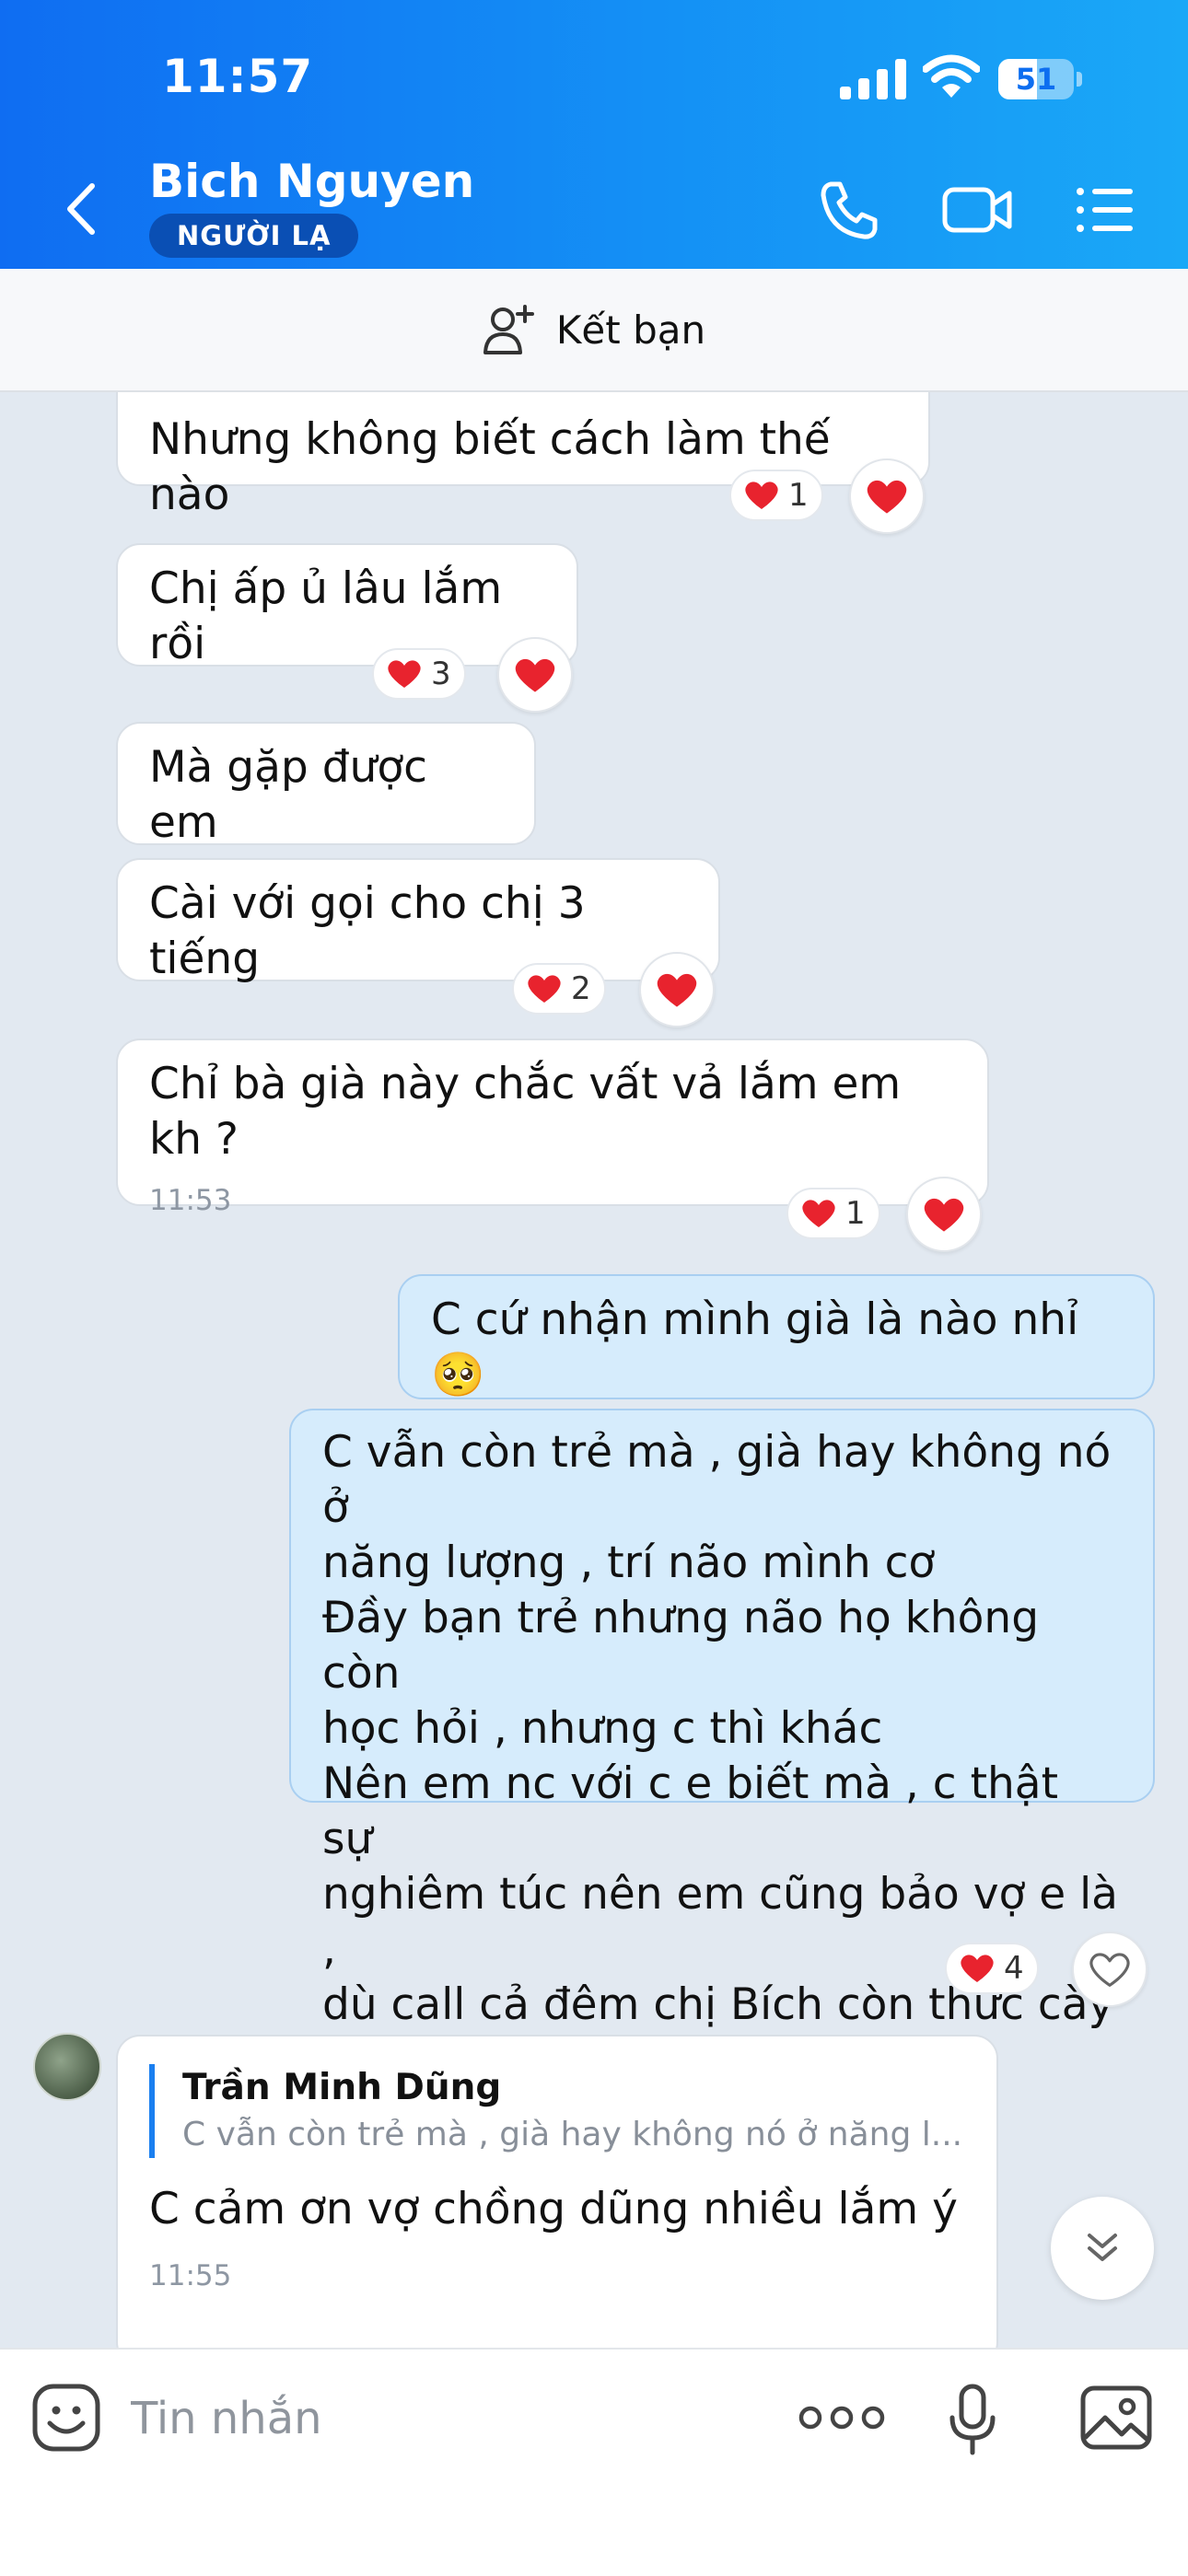 This screenshot has width=1188, height=2576. What do you see at coordinates (238, 76) in the screenshot?
I see `status-time: 11:57` at bounding box center [238, 76].